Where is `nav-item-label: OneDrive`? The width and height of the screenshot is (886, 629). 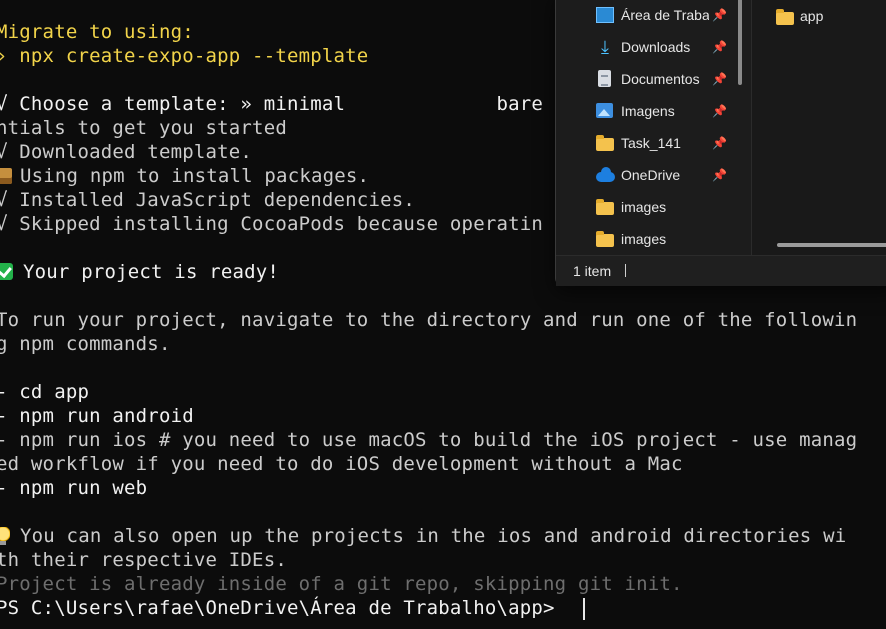
nav-item-label: OneDrive is located at coordinates (651, 175).